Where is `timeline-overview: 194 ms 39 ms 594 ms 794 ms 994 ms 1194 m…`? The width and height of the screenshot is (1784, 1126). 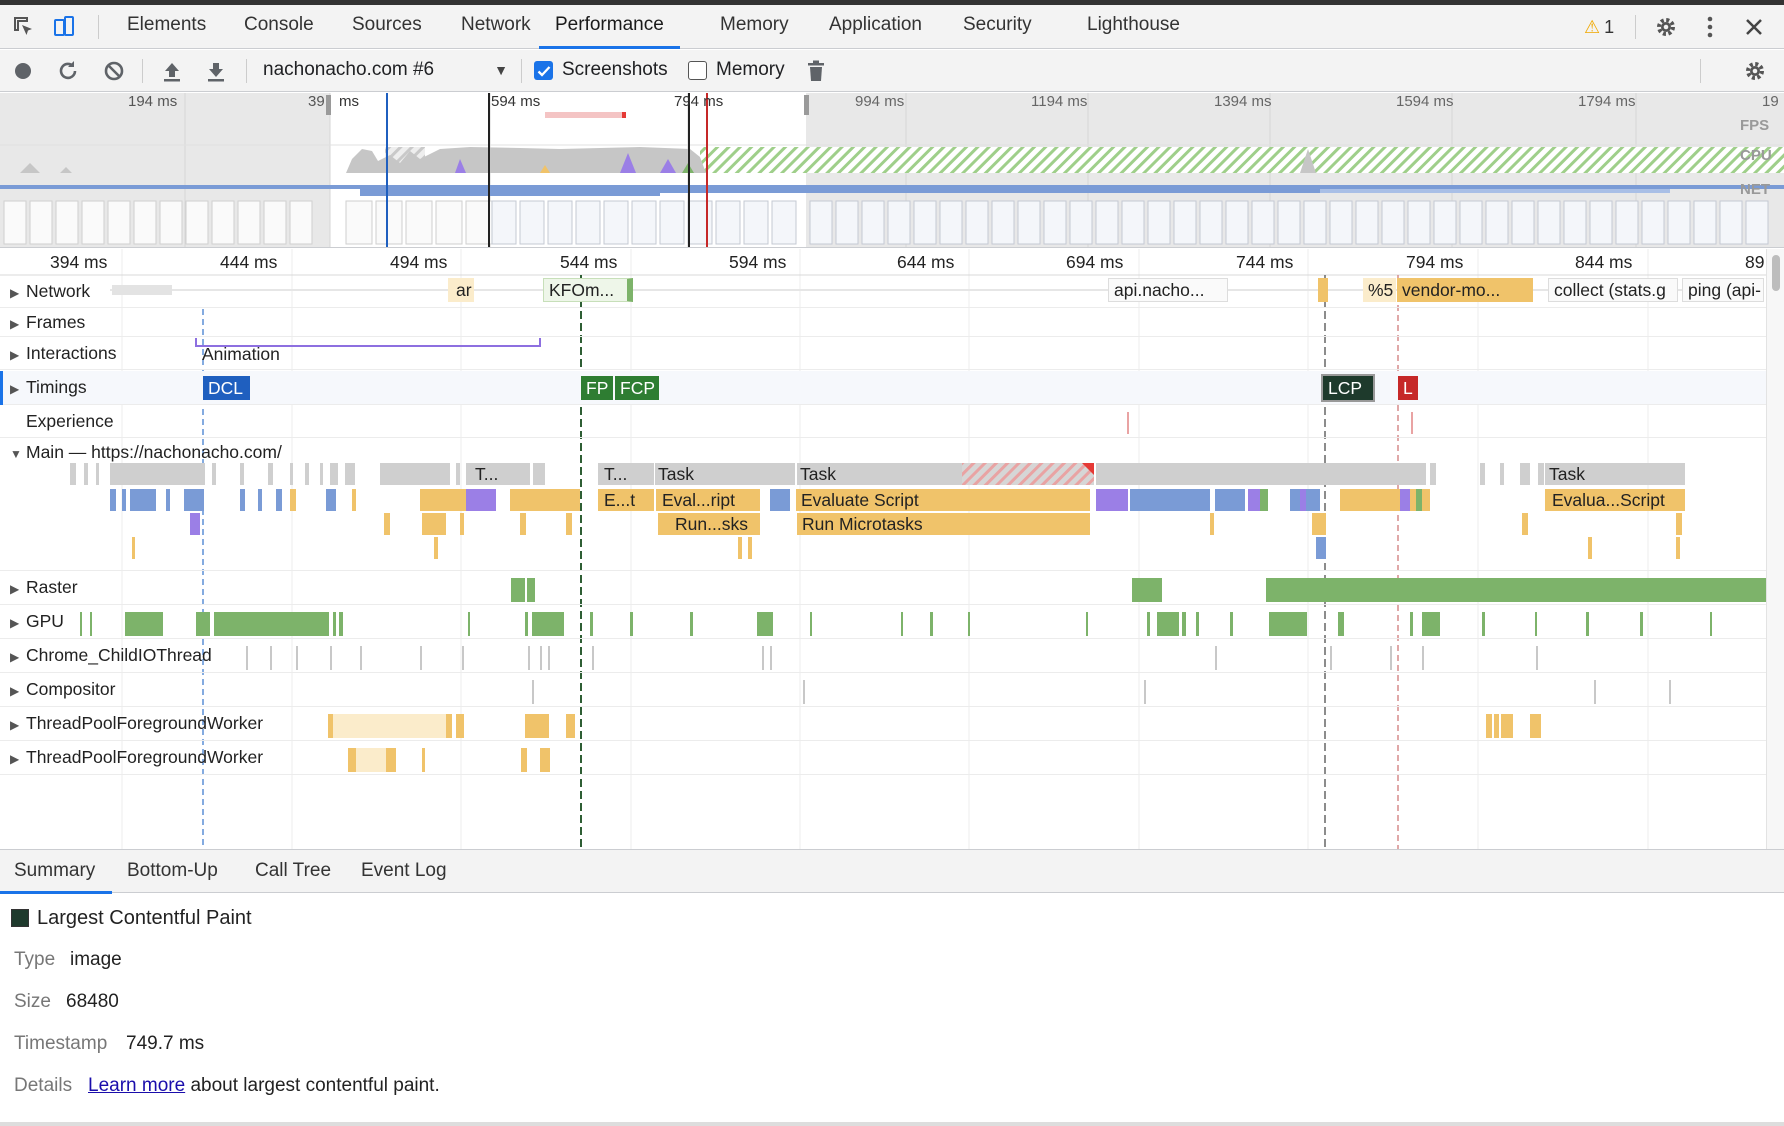 timeline-overview: 194 ms 39 ms 594 ms 794 ms 994 ms 1194 m… is located at coordinates (892, 170).